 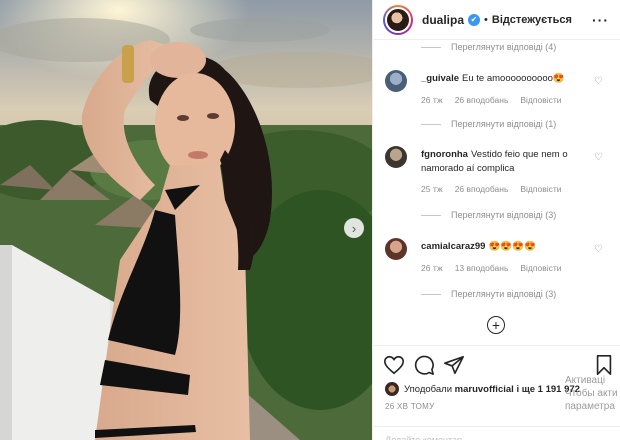 What do you see at coordinates (424, 365) in the screenshot?
I see `comment-icon` at bounding box center [424, 365].